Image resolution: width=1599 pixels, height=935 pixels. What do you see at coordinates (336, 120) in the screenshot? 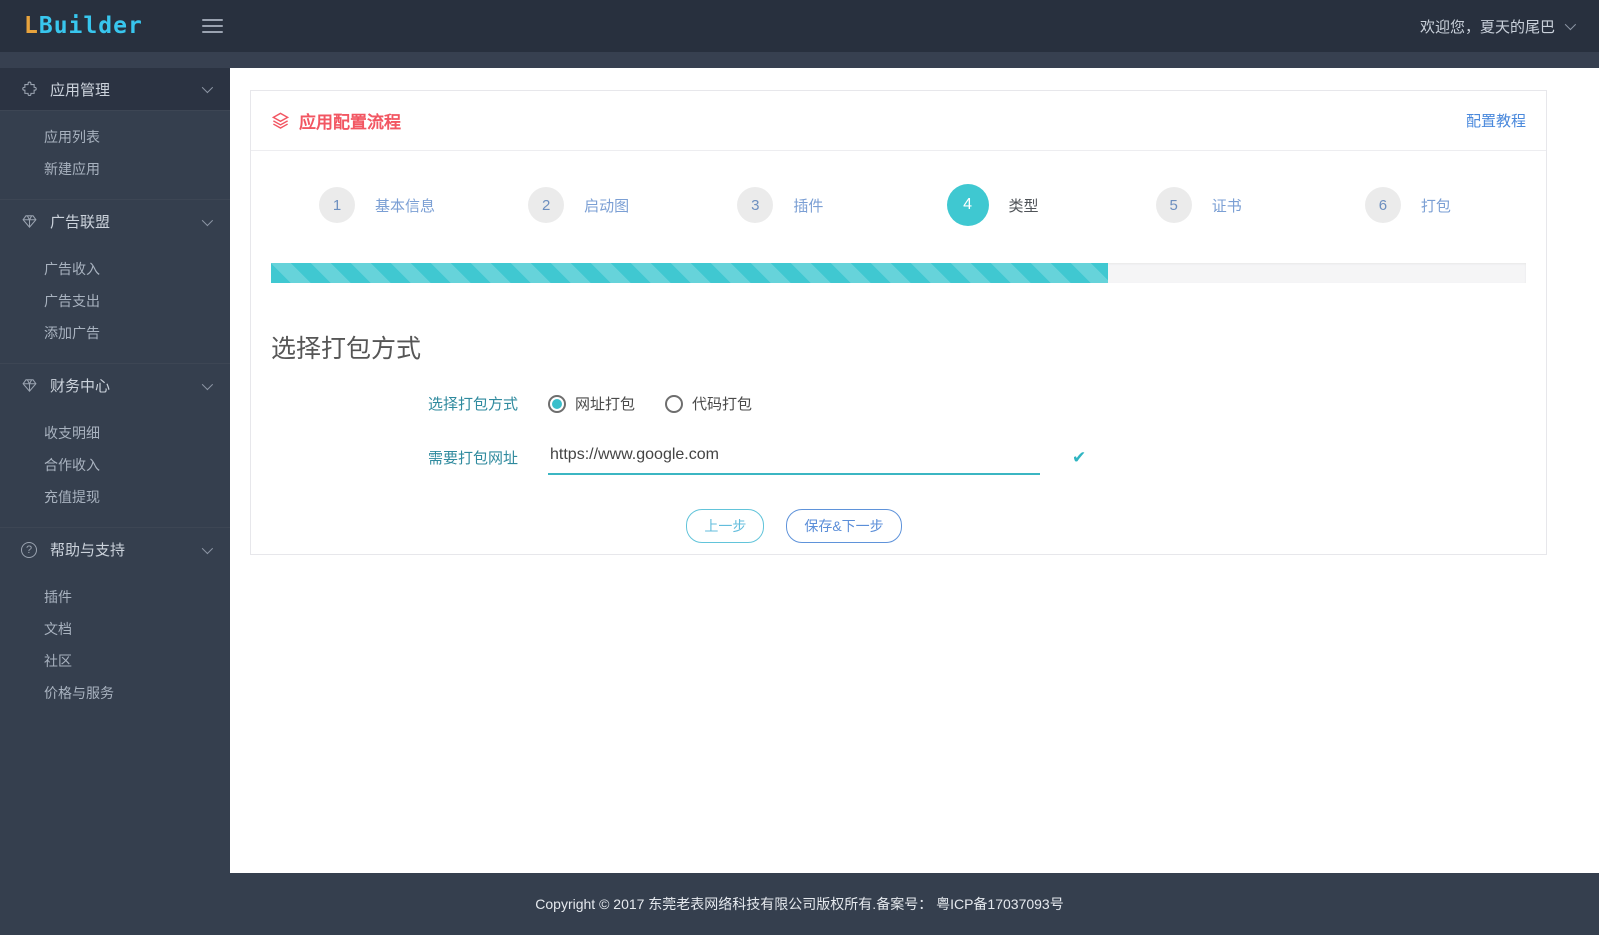
I see `page-title: 应用配置流程` at bounding box center [336, 120].